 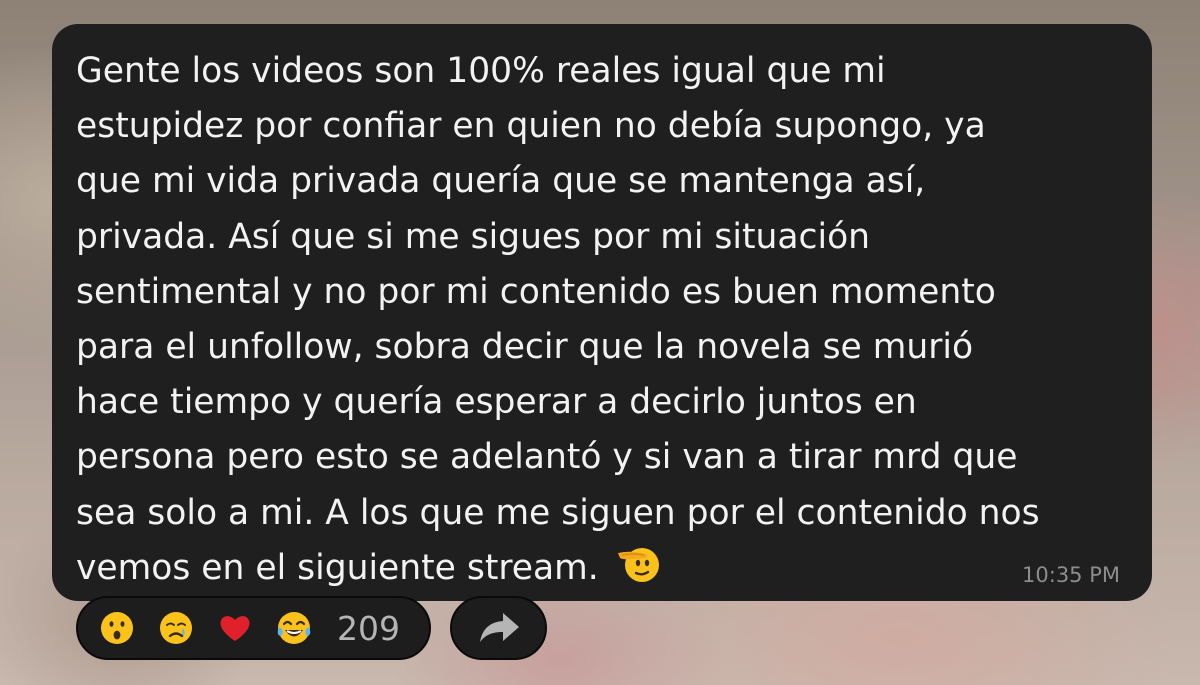 What do you see at coordinates (117, 628) in the screenshot?
I see `surprised-face-icon` at bounding box center [117, 628].